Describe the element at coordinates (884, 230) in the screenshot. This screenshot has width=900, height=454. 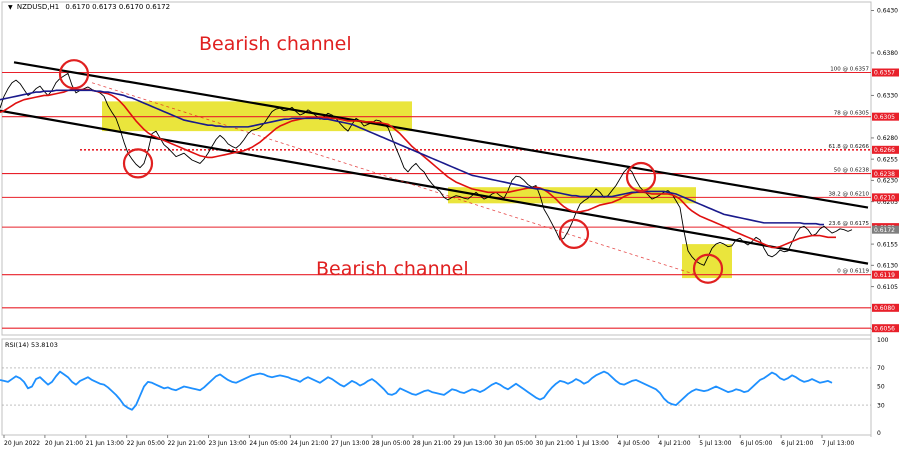
I see `price-marker-tag: 0.6172` at that location.